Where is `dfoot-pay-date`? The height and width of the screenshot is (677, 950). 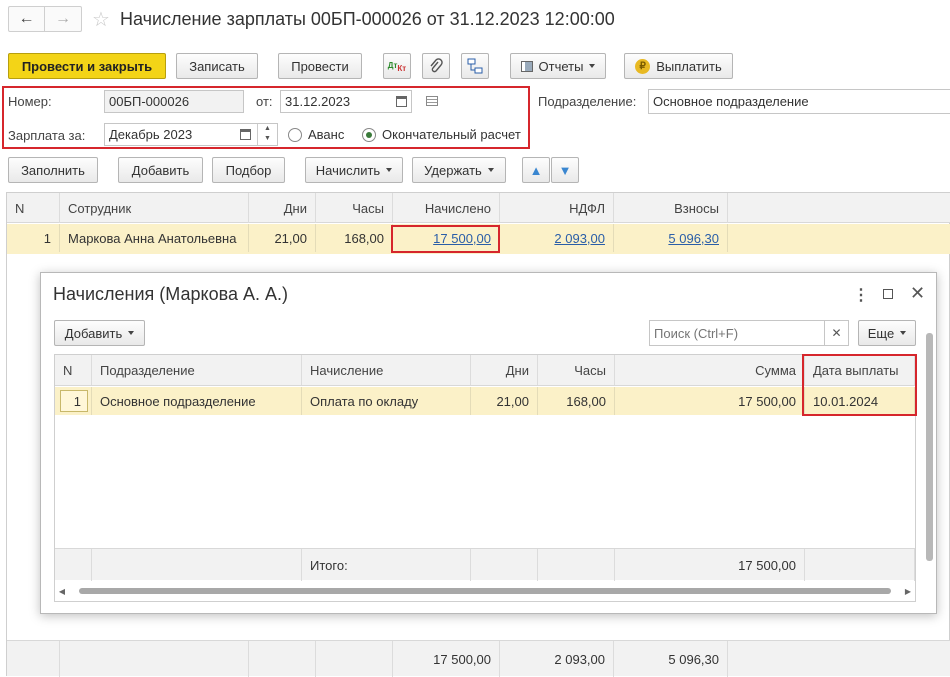
dfoot-pay-date is located at coordinates (860, 565).